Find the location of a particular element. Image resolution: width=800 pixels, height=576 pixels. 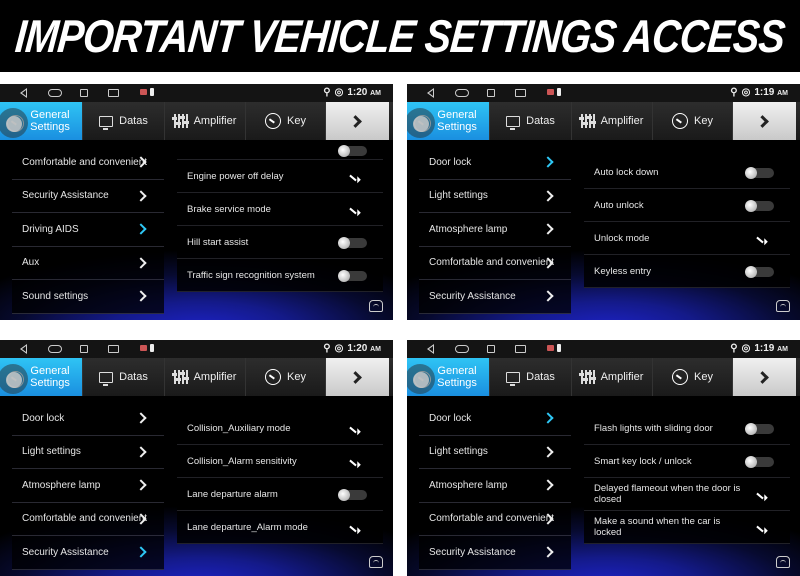

setting-row: Engine power off delay is located at coordinates (280, 176).